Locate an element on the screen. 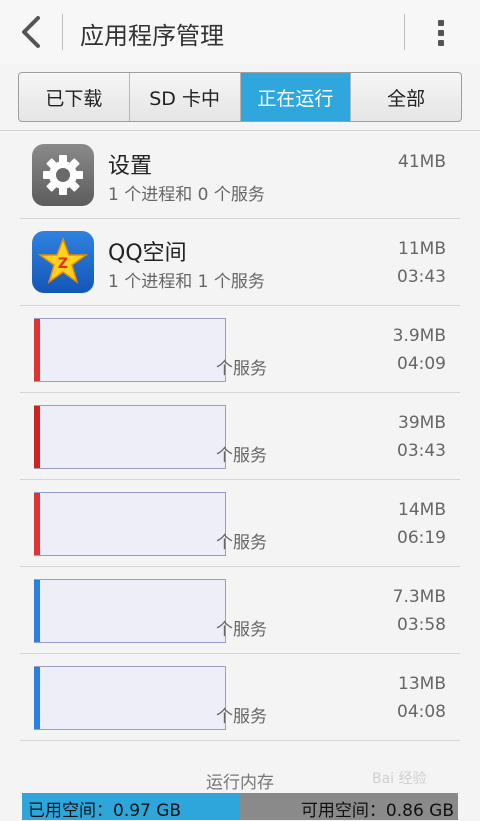 The image size is (480, 821). app-memory-size: 7.3MB is located at coordinates (419, 597).